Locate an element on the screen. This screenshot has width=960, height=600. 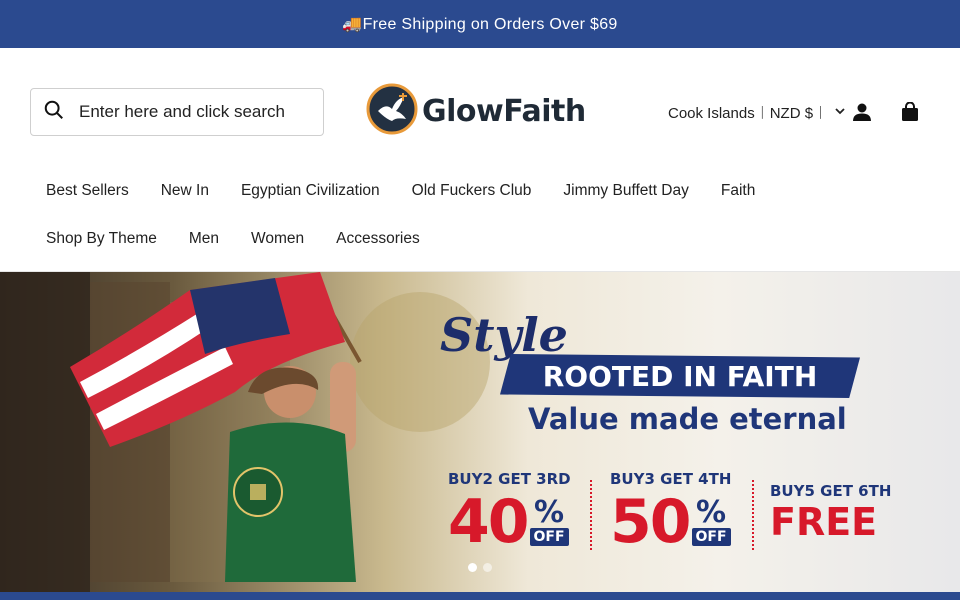
announcement-bar: 🚚Free Shipping on Orders Over $69 is located at coordinates (480, 24).